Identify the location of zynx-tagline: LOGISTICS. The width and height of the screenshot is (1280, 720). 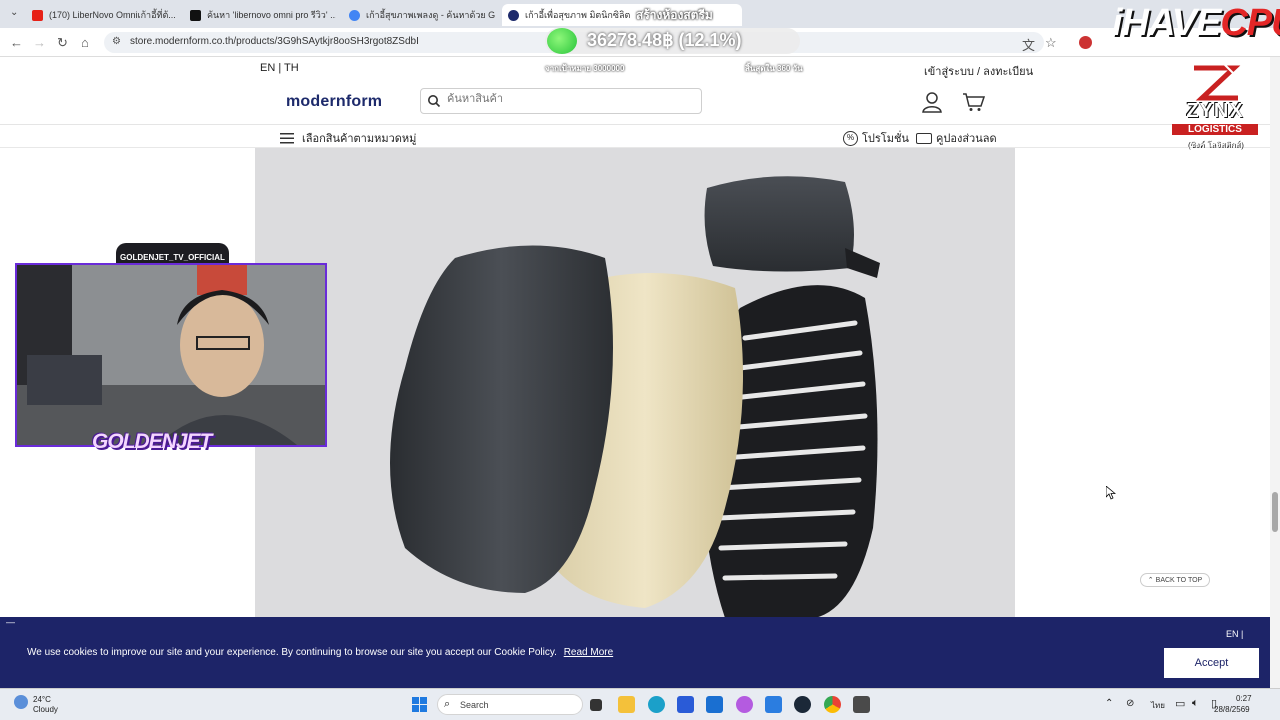
(1215, 129).